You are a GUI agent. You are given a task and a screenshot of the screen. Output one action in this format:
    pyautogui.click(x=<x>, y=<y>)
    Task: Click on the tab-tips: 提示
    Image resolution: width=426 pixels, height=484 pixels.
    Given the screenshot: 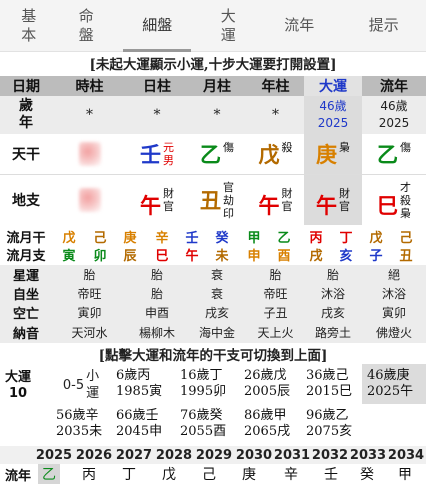 What is the action you would take?
    pyautogui.click(x=383, y=25)
    